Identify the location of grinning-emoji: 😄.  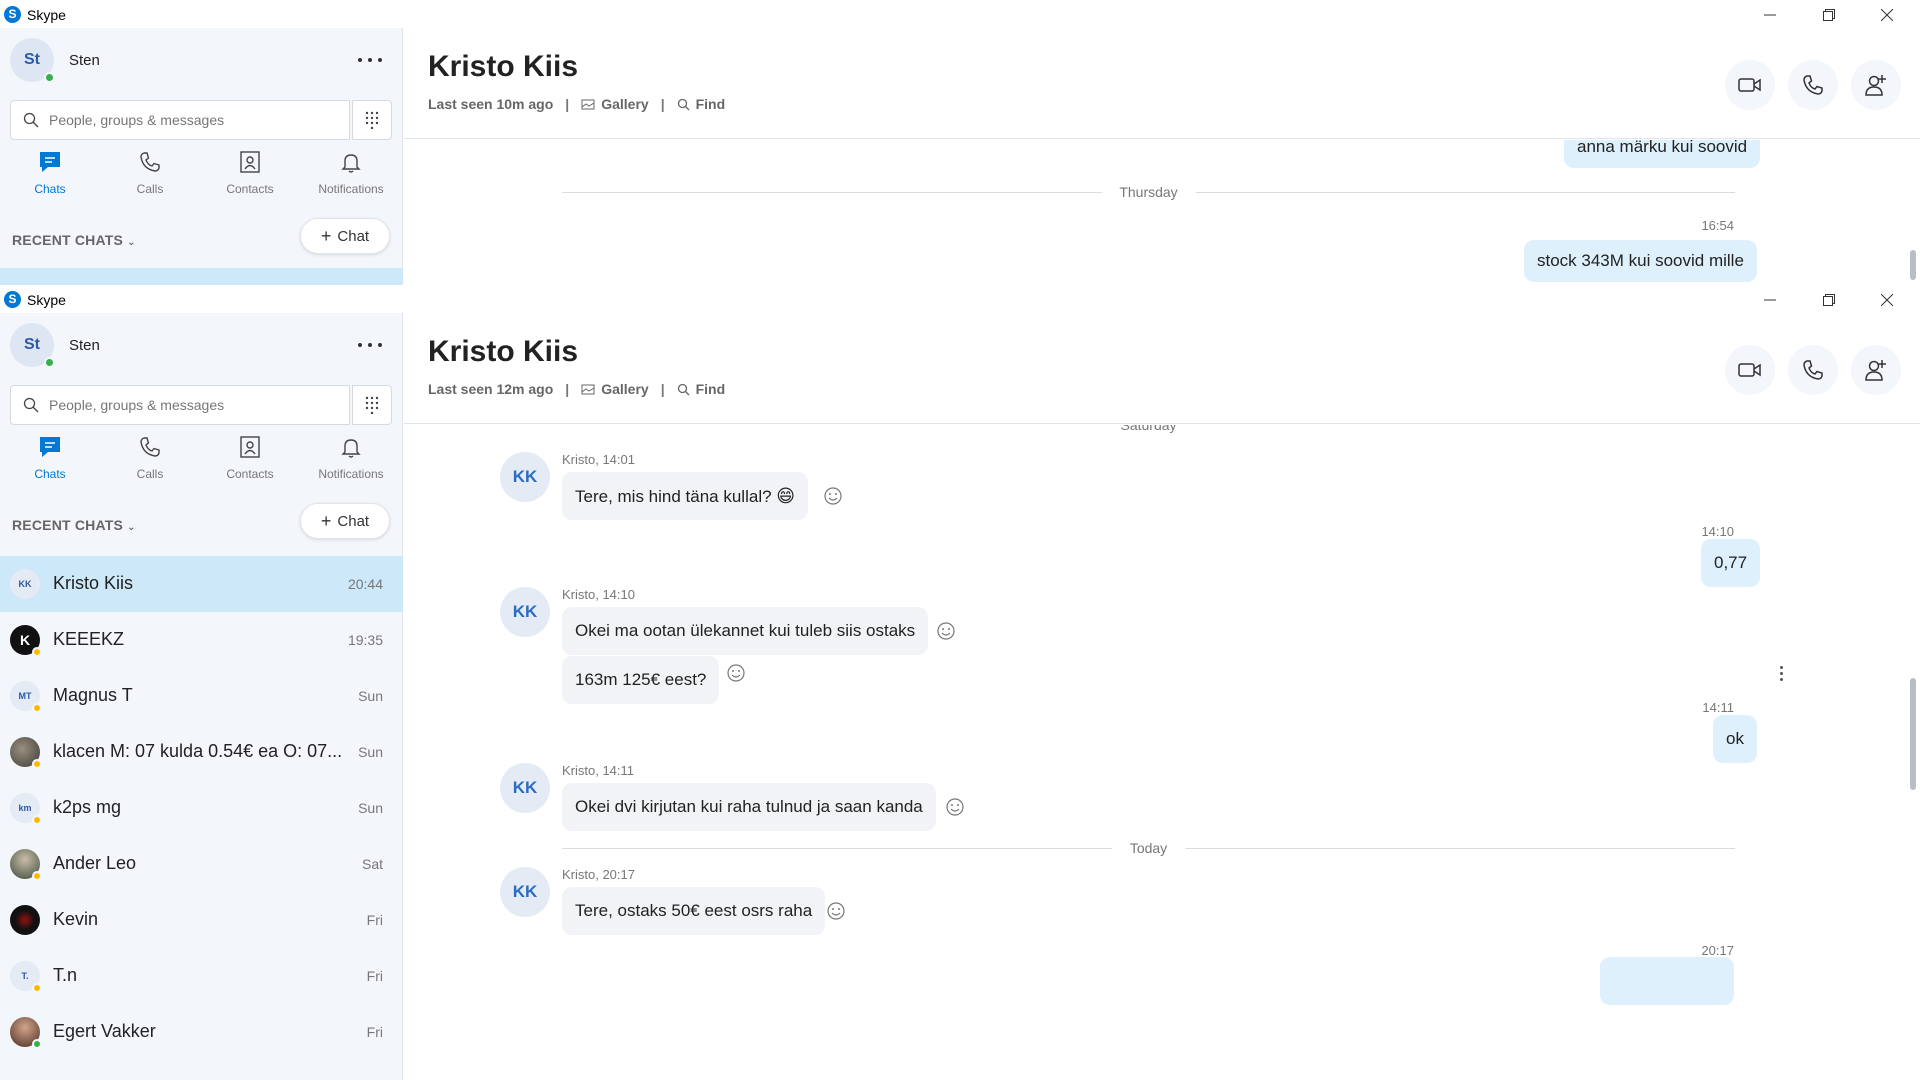
(786, 496).